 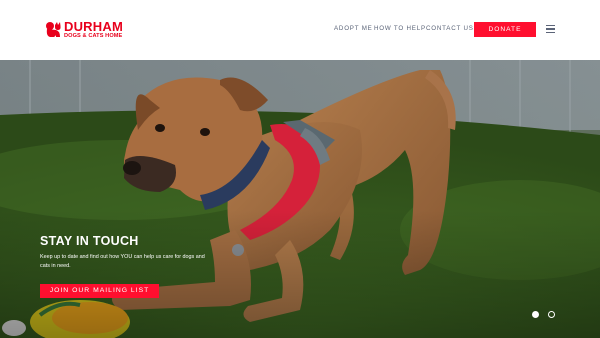 I want to click on hero-title: STAY IN TOUCH, so click(x=89, y=241).